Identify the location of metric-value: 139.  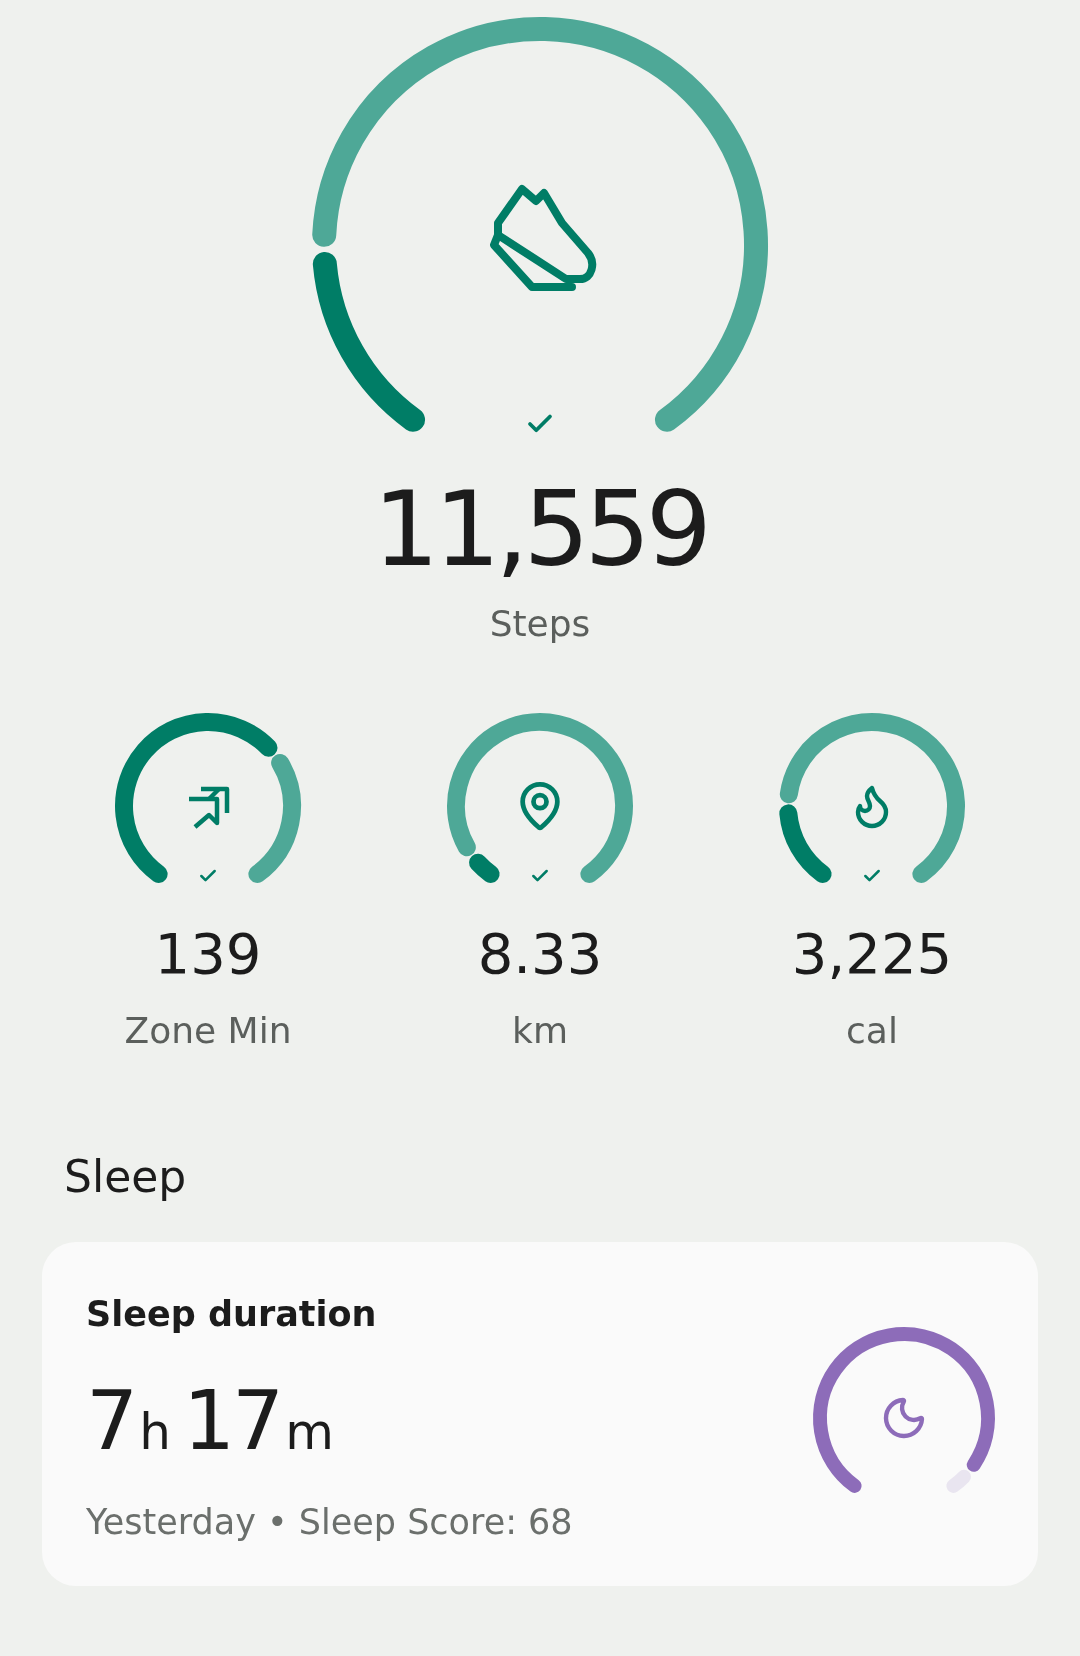
(208, 954).